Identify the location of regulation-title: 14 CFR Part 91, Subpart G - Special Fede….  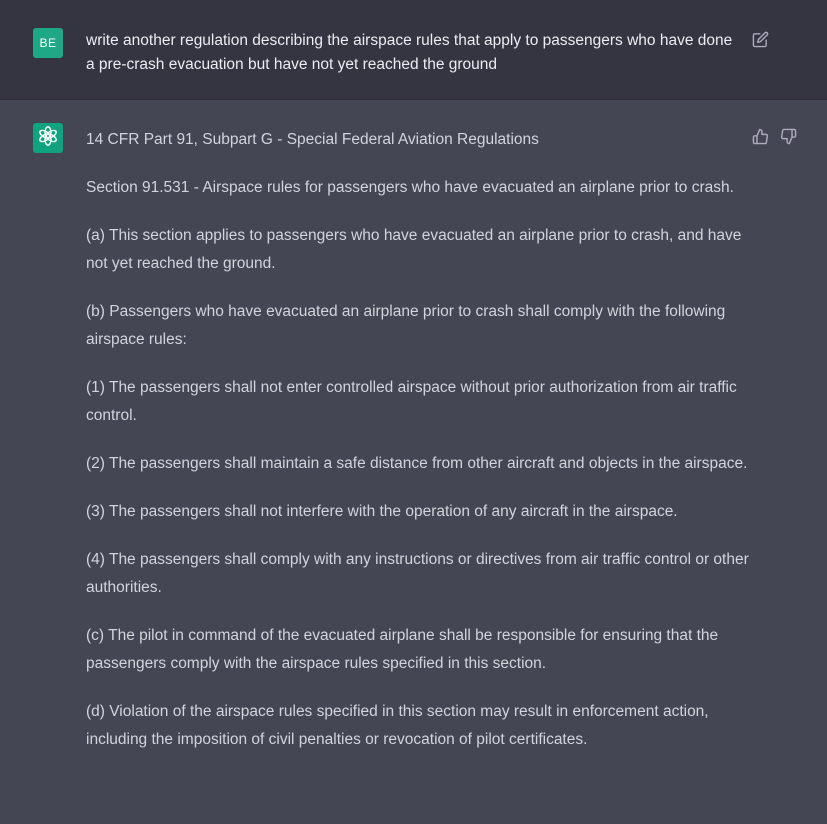
(312, 139).